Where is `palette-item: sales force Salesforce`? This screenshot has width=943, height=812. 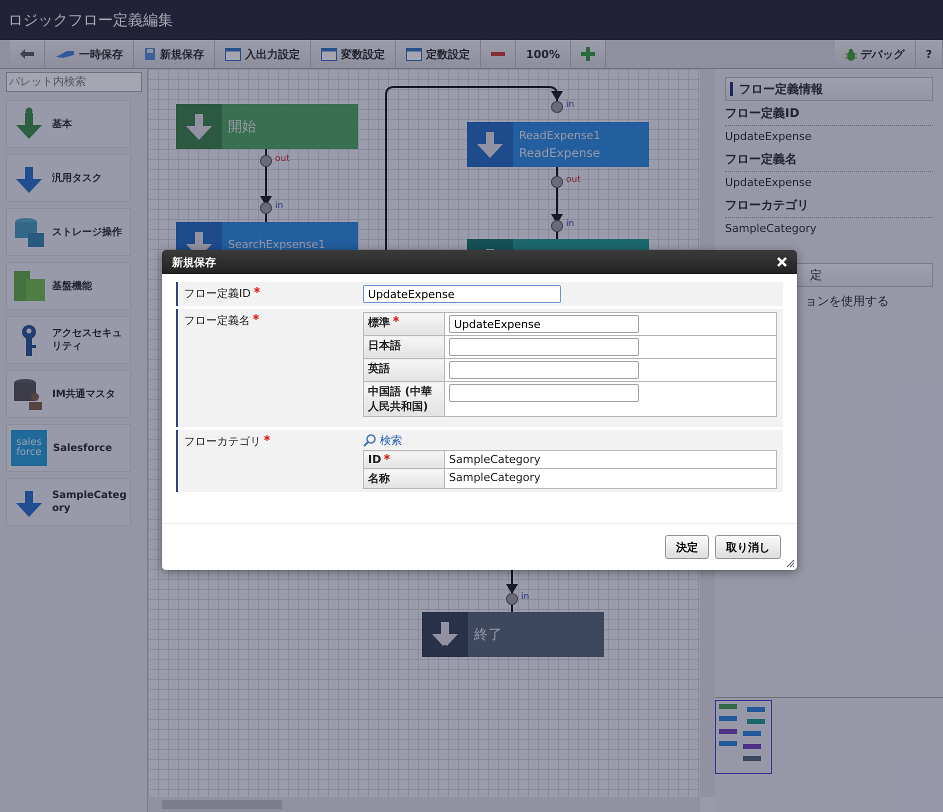 palette-item: sales force Salesforce is located at coordinates (68, 448).